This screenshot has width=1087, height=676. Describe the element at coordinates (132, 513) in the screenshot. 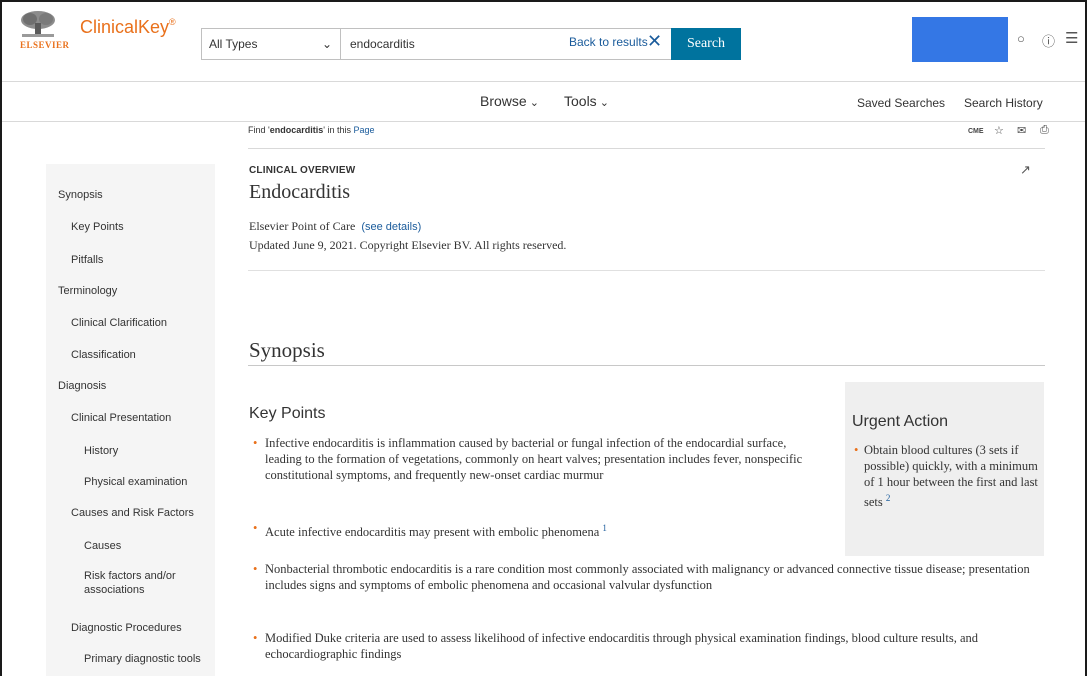

I see `sidebar-item-causes-and-risk-factors: Causes and Risk Factors` at that location.